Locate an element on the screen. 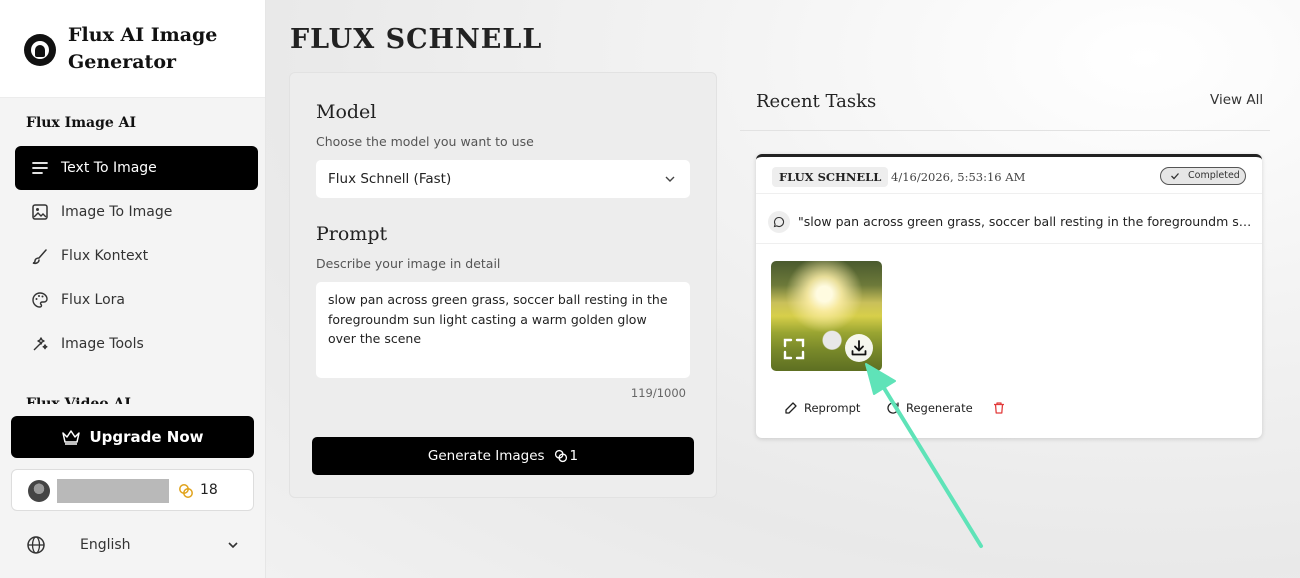 The height and width of the screenshot is (578, 1300). download-icon is located at coordinates (859, 348).